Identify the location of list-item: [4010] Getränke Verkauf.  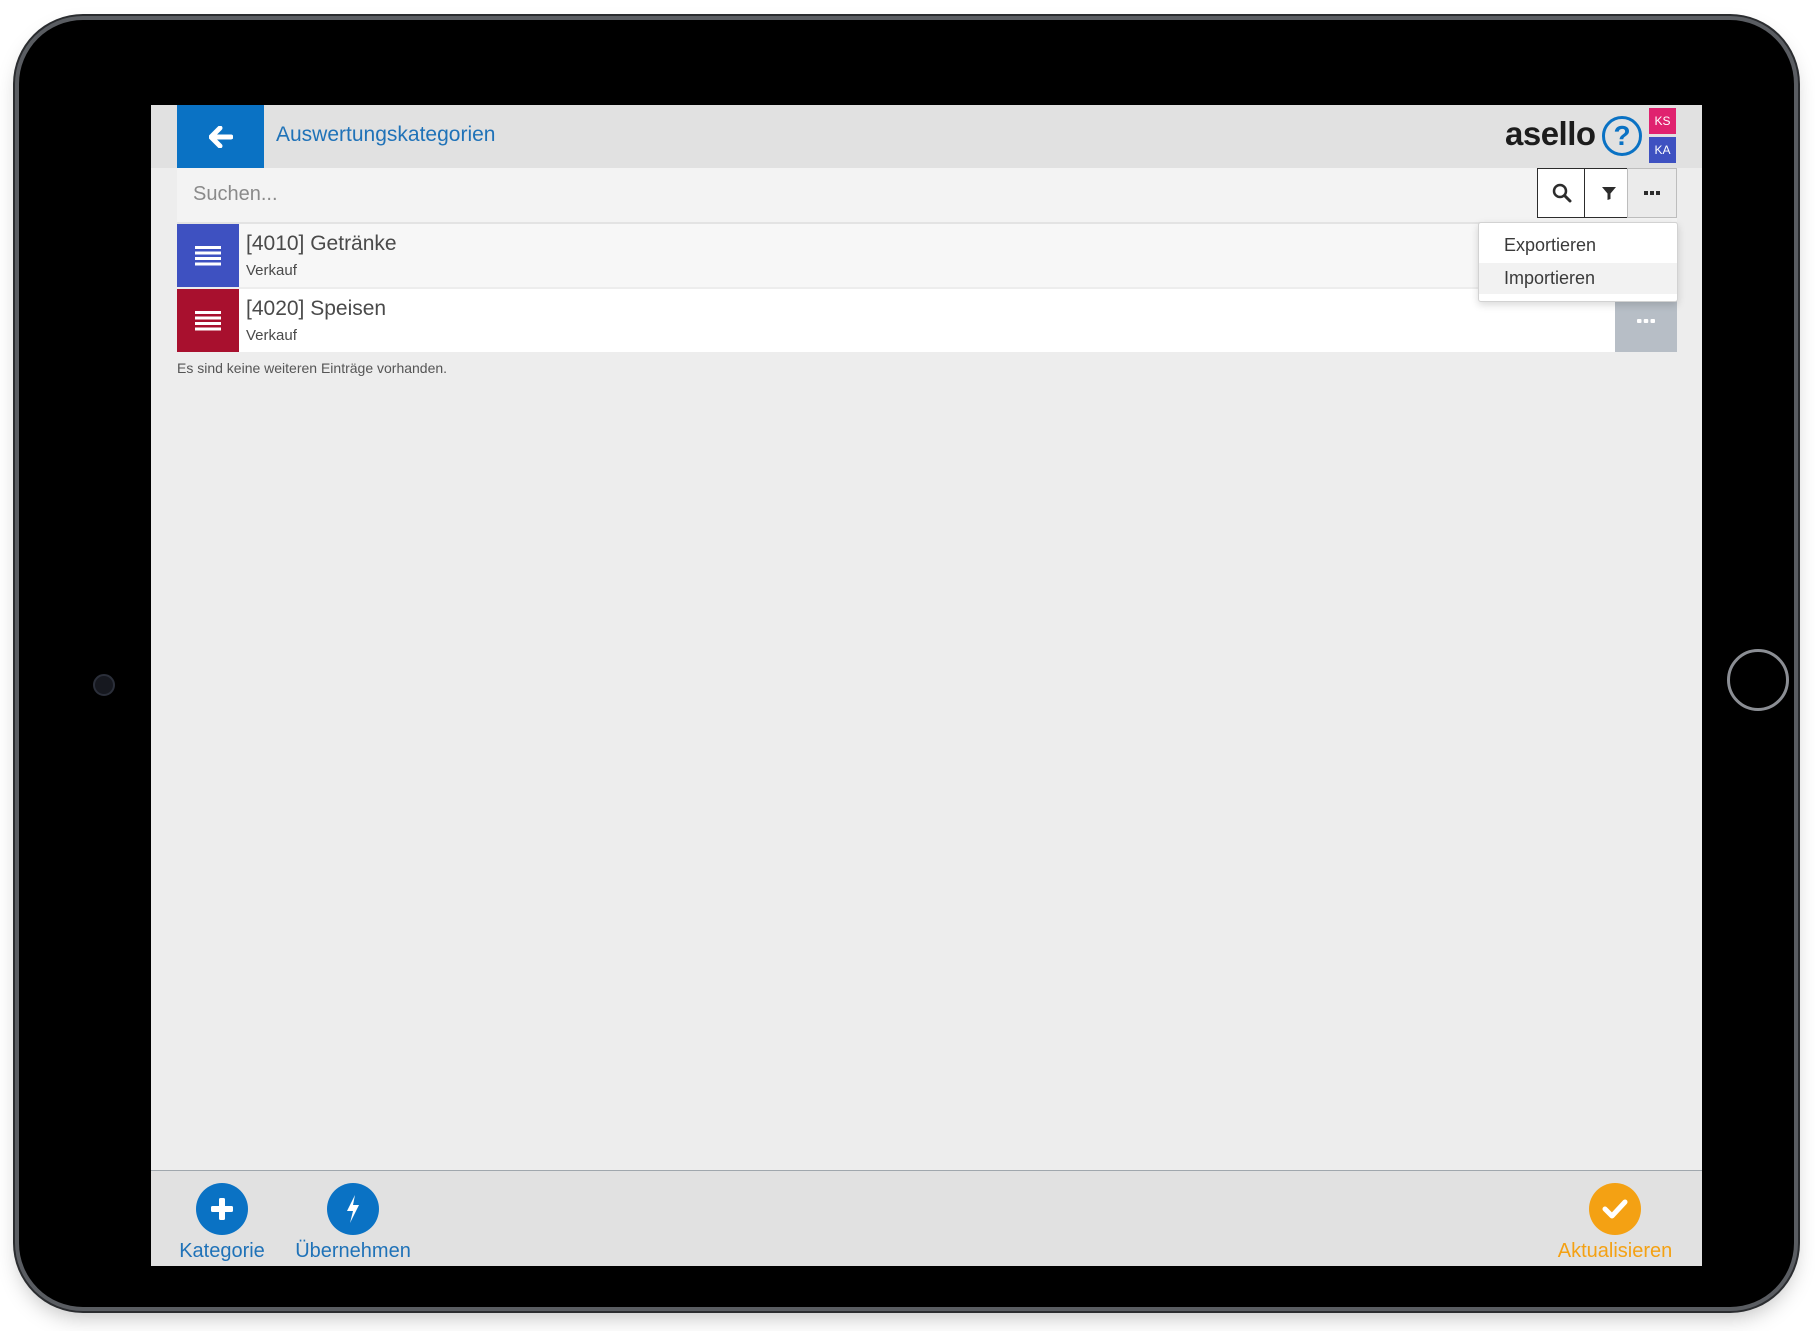
(927, 255).